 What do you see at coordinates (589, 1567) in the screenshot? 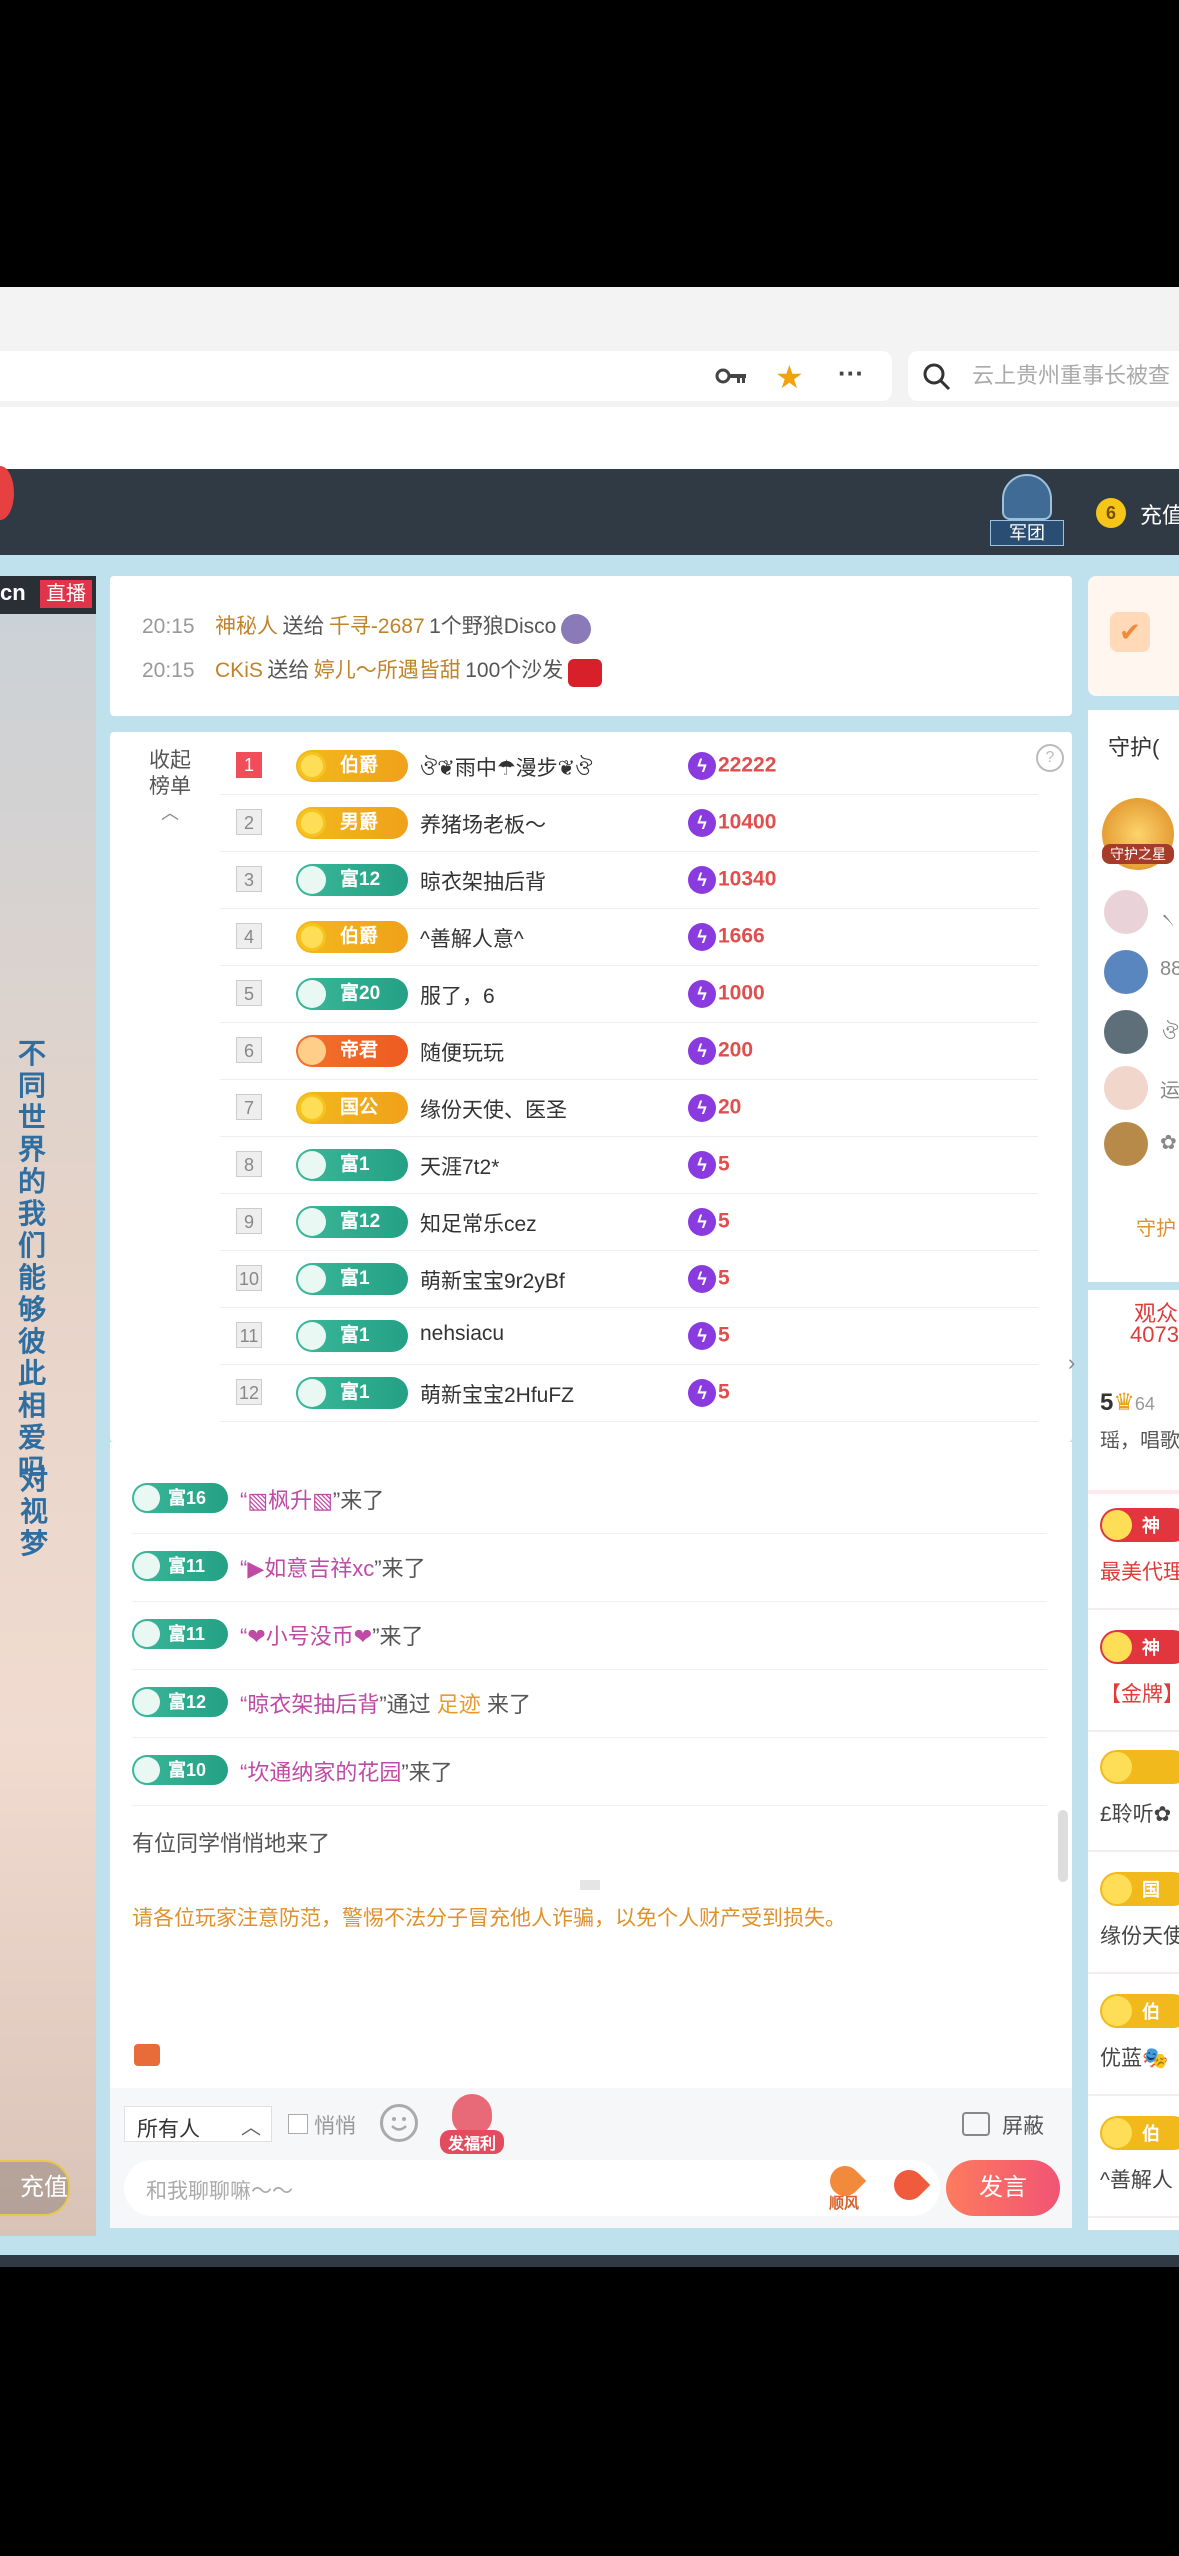
I see `chat-message: 富11 “▶如意吉祥xc”来了` at bounding box center [589, 1567].